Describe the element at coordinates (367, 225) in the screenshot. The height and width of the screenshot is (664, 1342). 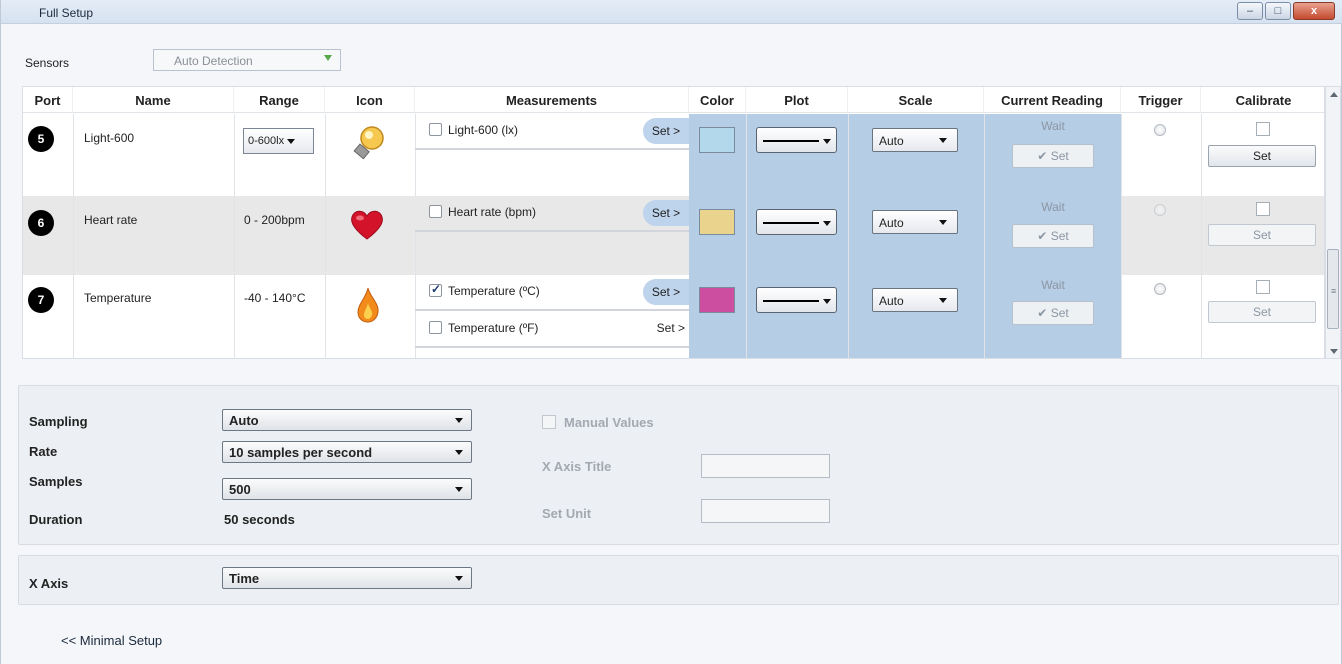
I see `heart-icon` at that location.